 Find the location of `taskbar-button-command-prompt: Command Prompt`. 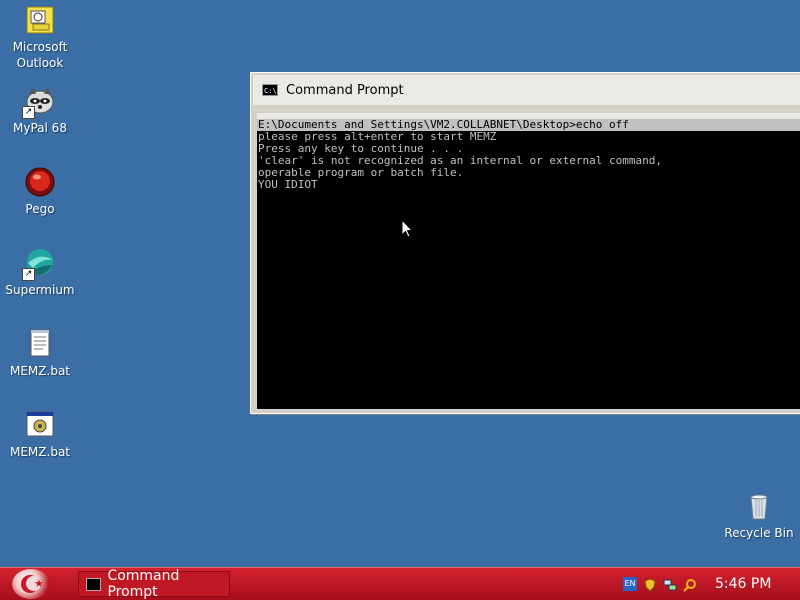

taskbar-button-command-prompt: Command Prompt is located at coordinates (154, 584).